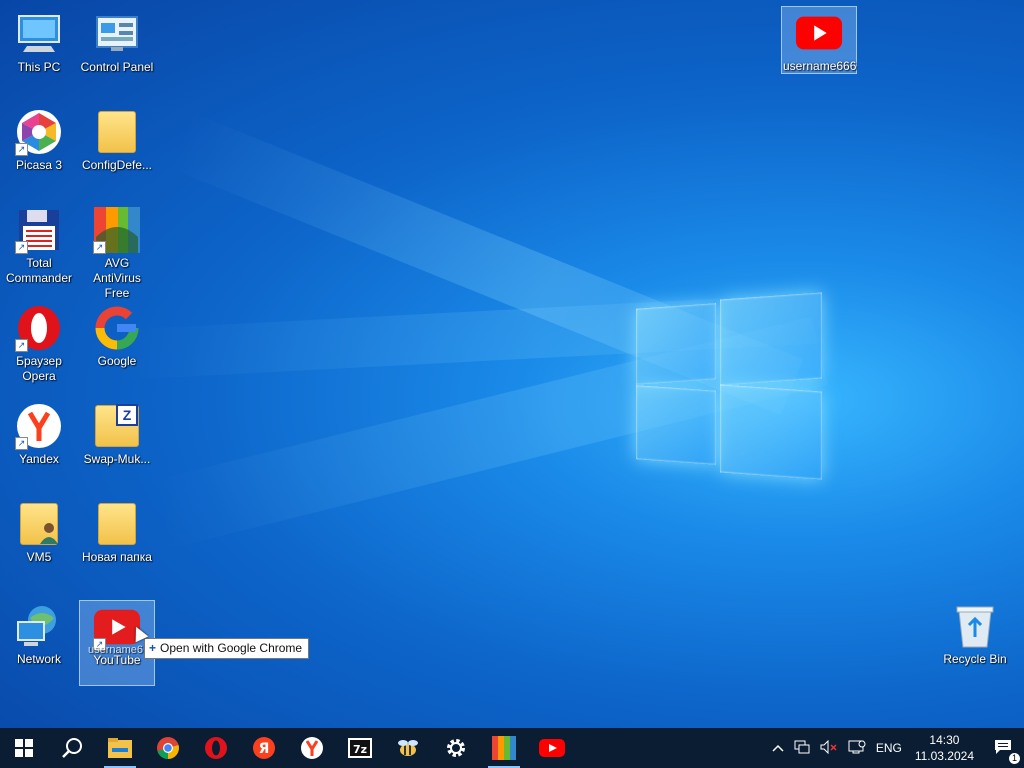 Image resolution: width=1024 pixels, height=768 pixels. I want to click on taskbar-bee-app, so click(408, 748).